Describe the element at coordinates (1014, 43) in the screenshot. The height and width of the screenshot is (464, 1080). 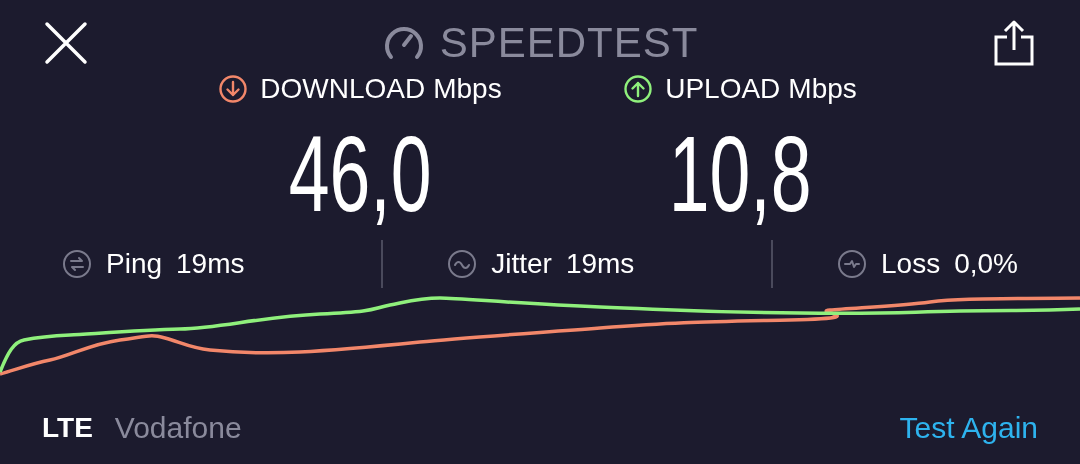
I see `share-icon` at that location.